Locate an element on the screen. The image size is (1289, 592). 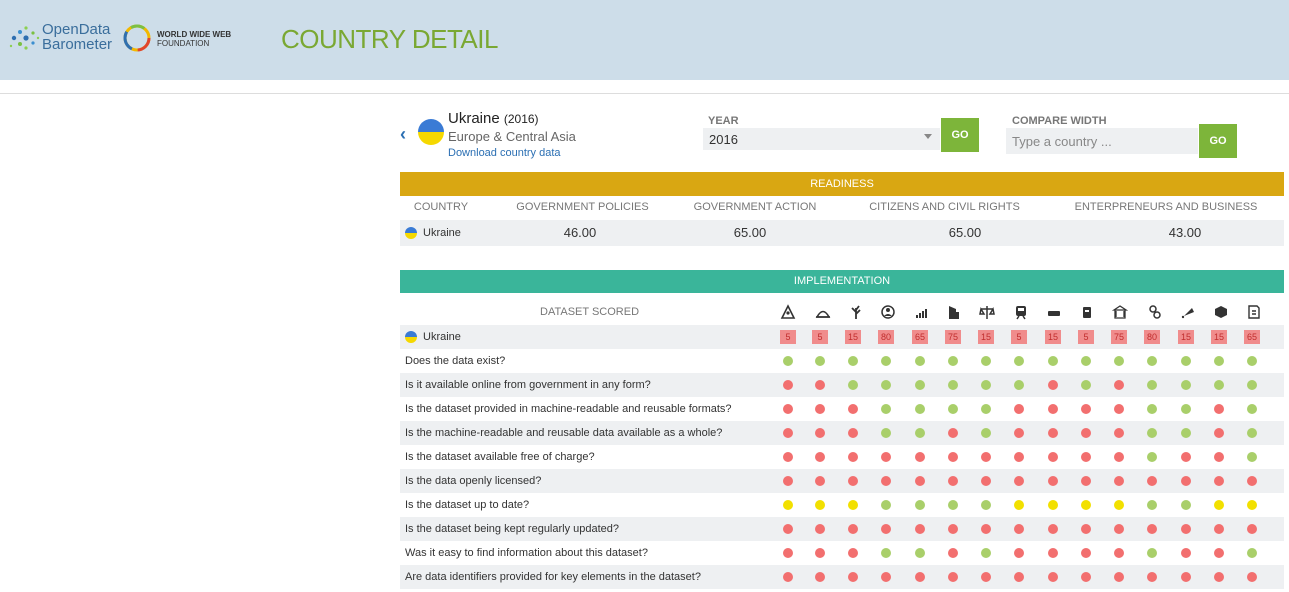
readiness-row-ukraine: Ukraine 46.00 65.00 65.00 43.00 is located at coordinates (842, 233).